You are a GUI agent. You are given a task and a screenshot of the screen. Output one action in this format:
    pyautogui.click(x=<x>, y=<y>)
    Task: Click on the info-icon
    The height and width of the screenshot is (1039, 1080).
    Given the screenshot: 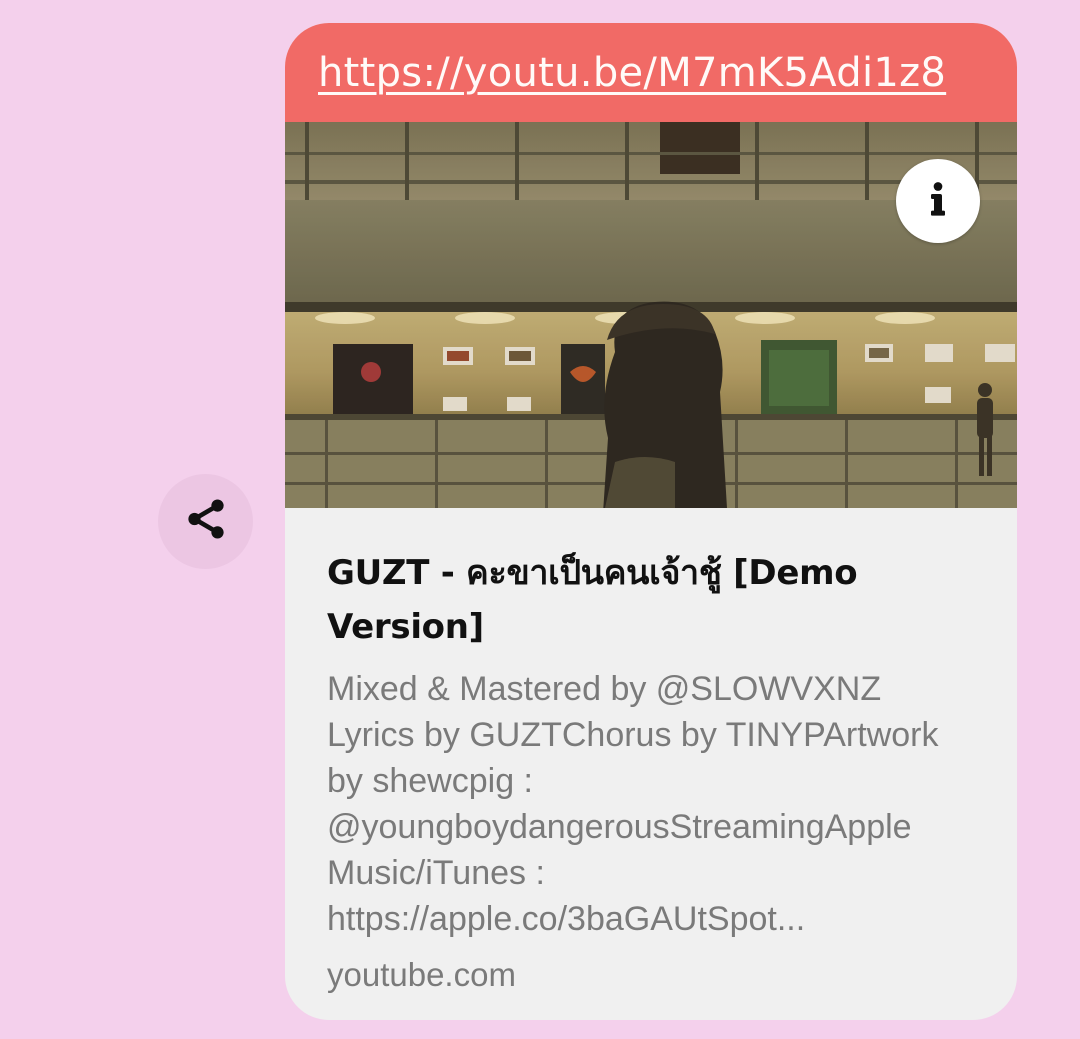 What is the action you would take?
    pyautogui.click(x=938, y=201)
    